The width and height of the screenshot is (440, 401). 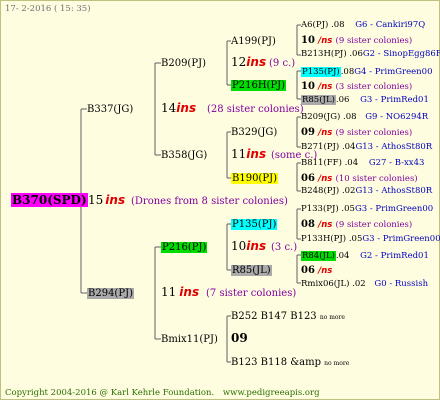 I want to click on g3-4-queen: P135(PJ), so click(x=254, y=224).